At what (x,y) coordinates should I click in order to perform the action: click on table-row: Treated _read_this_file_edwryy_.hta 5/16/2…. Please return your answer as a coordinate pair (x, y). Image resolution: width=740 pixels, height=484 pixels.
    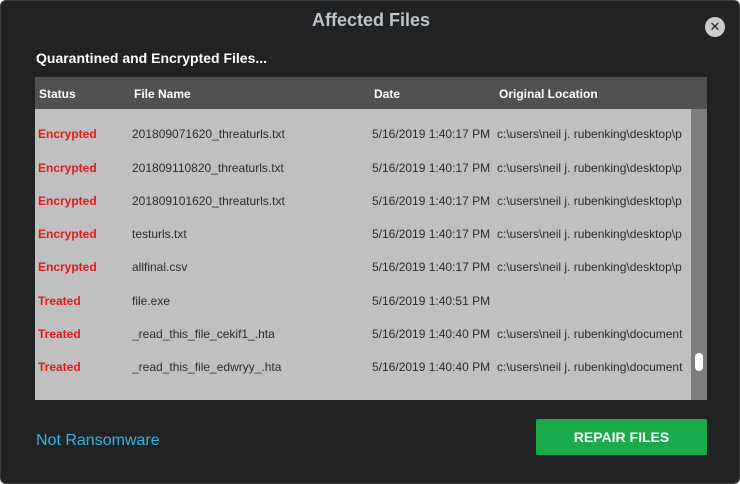
    Looking at the image, I should click on (363, 367).